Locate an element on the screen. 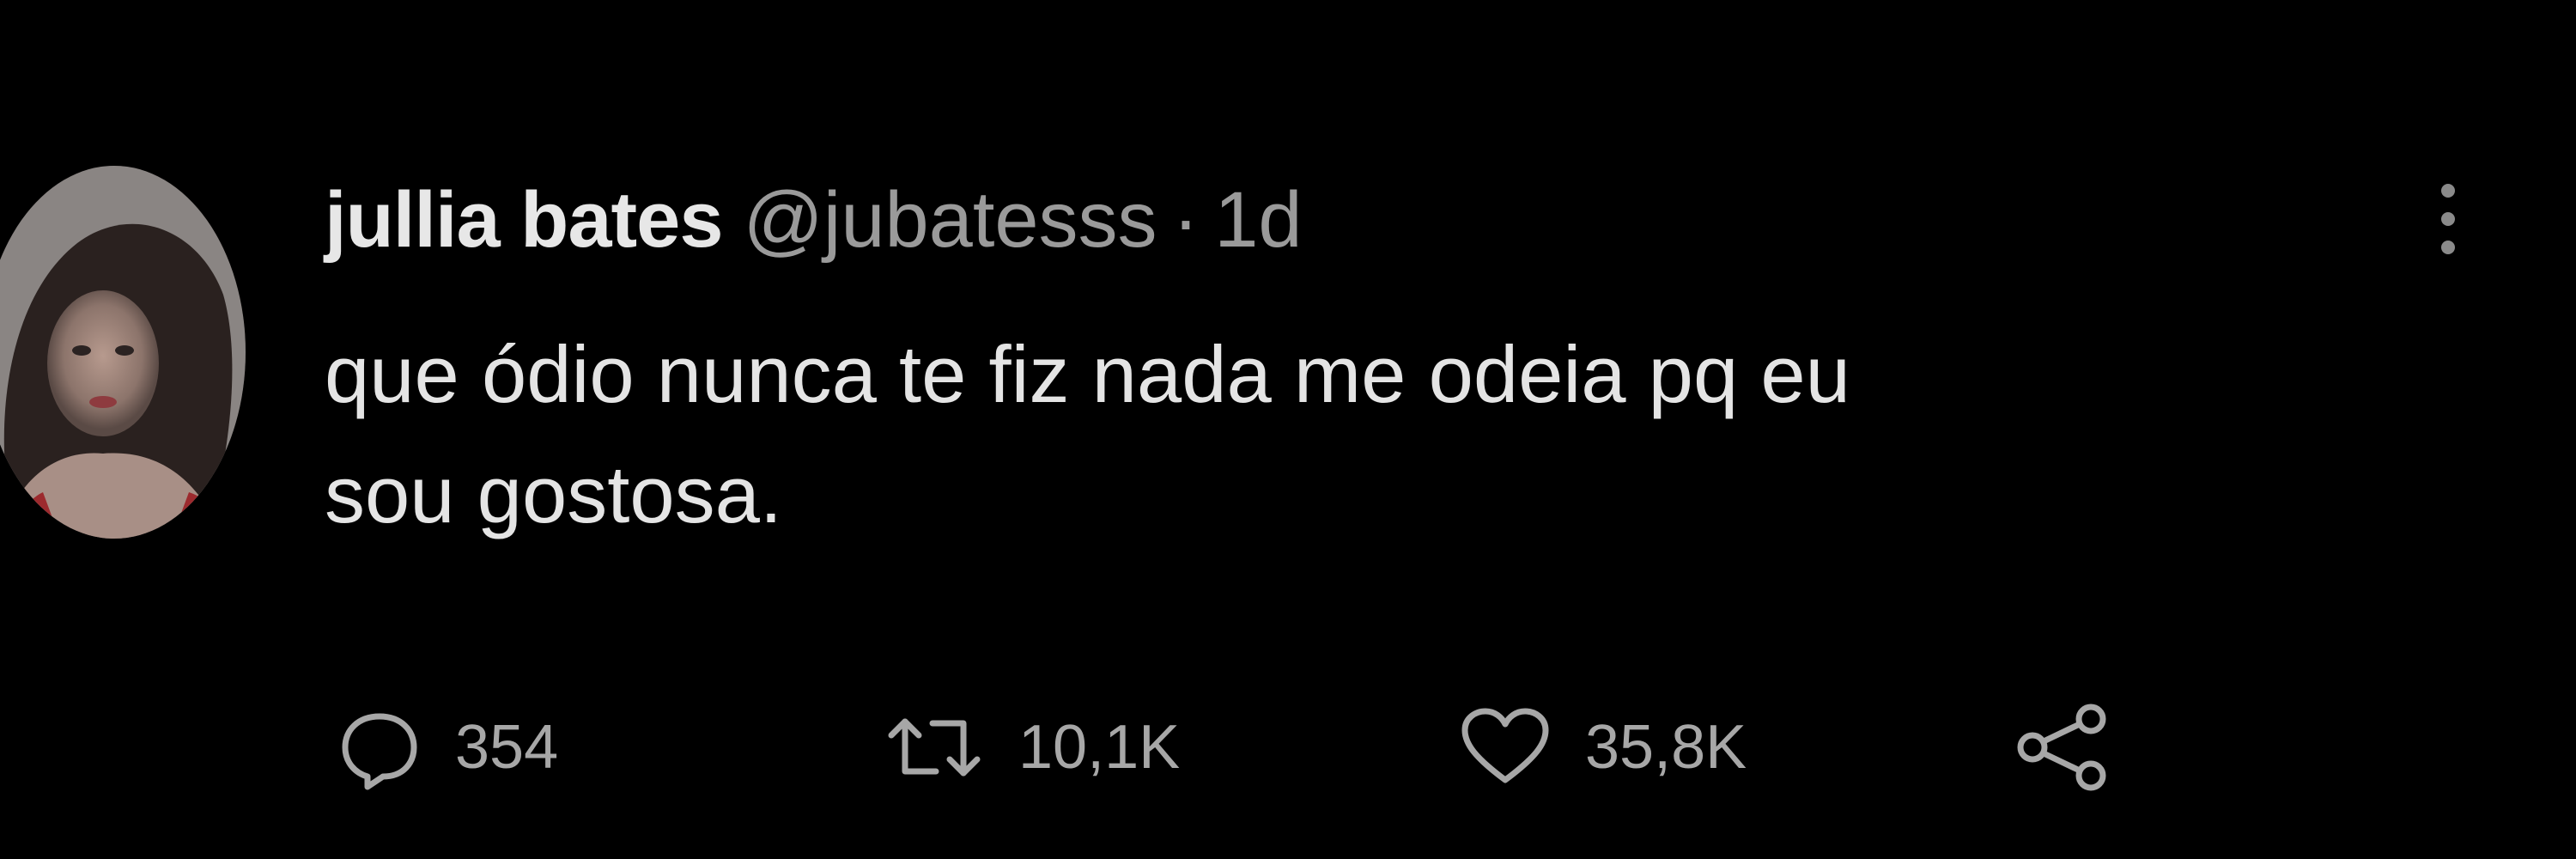  reply-icon is located at coordinates (379, 751).